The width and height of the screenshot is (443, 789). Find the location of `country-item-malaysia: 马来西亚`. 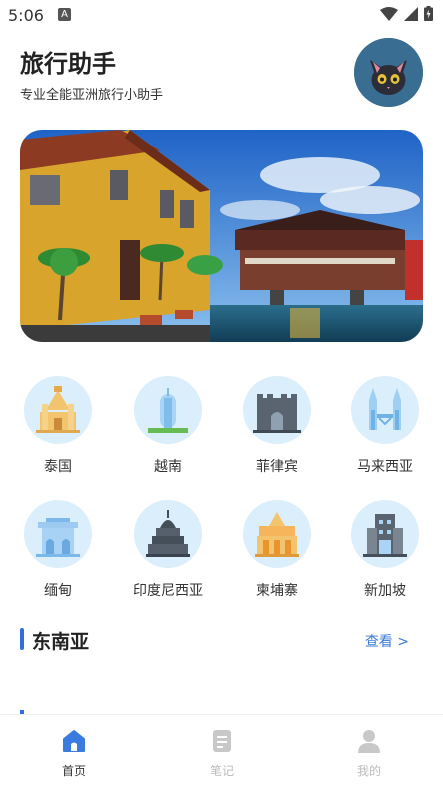

country-item-malaysia: 马来西亚 is located at coordinates (385, 426).